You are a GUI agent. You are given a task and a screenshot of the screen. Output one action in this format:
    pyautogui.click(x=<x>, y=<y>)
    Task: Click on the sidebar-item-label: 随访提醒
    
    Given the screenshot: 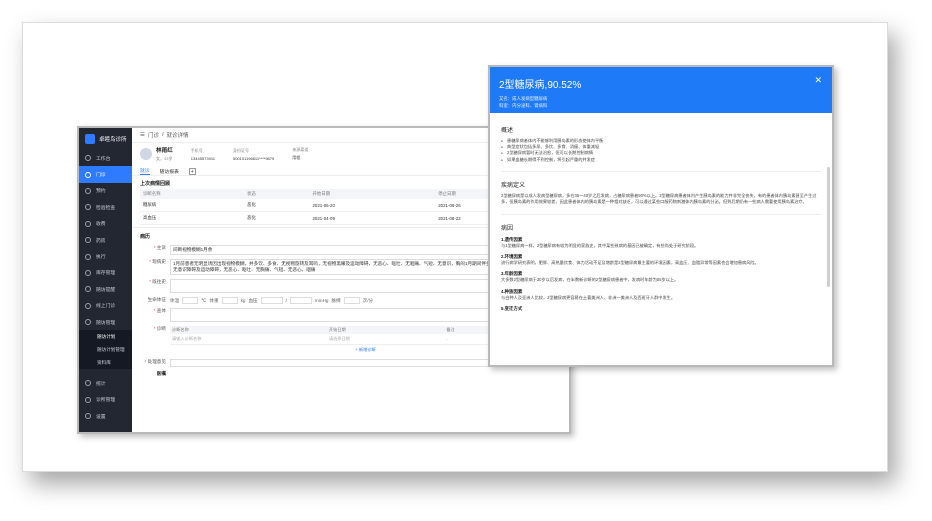 What is the action you would take?
    pyautogui.click(x=106, y=290)
    